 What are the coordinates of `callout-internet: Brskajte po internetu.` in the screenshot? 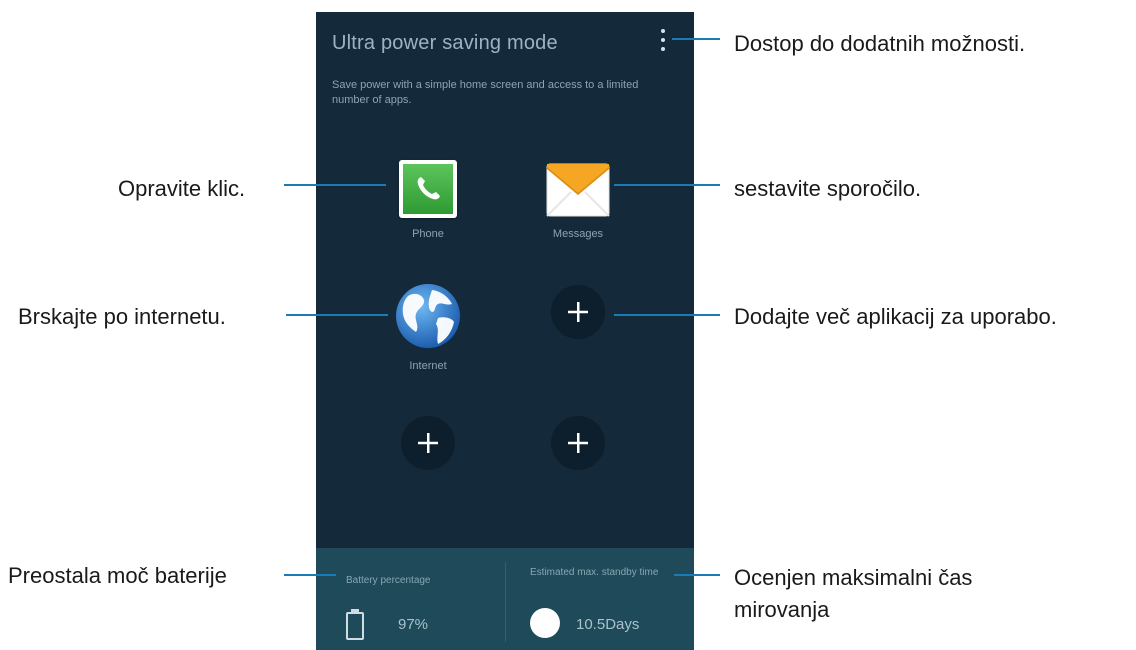 It's located at (122, 316).